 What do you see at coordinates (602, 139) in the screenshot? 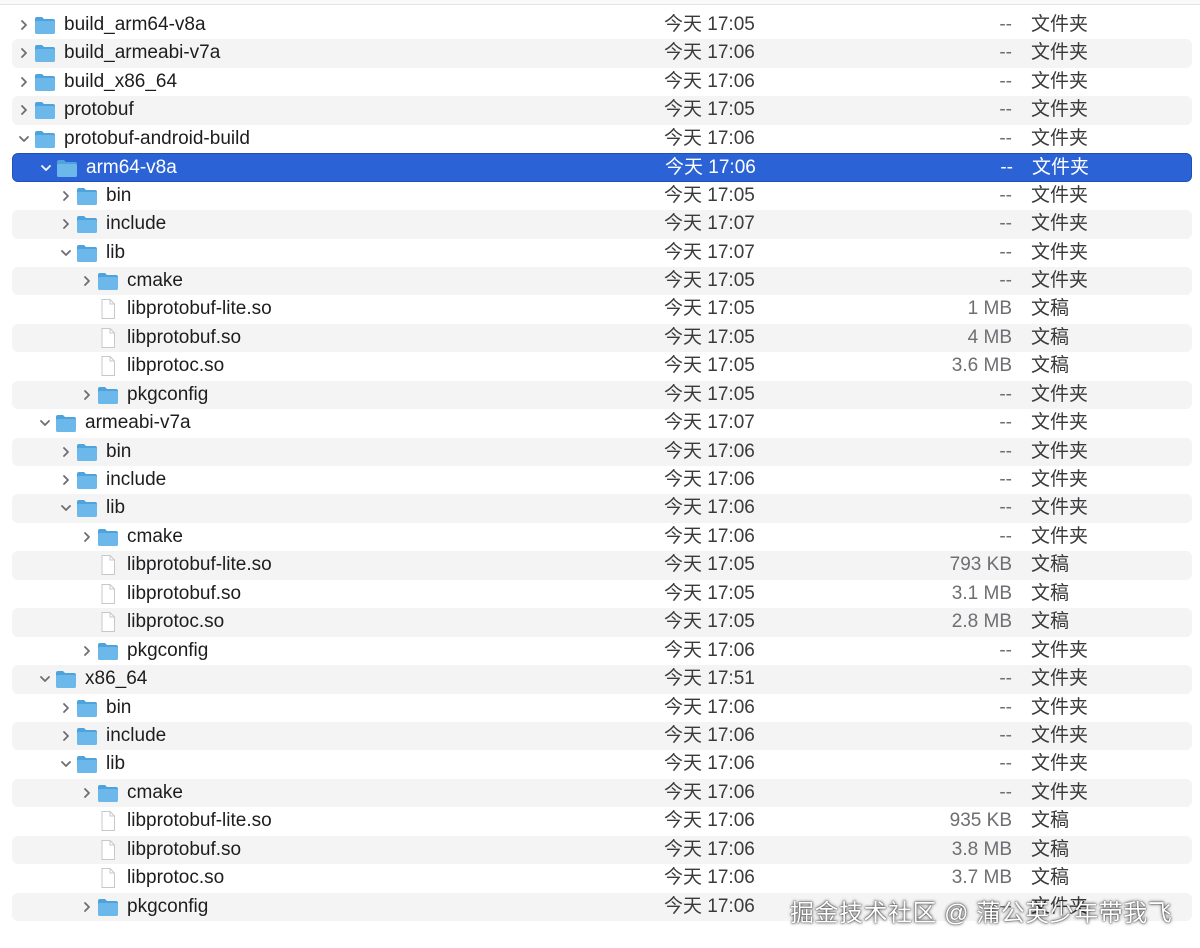
I see `folder-row: protobuf-android-build 今天 17:06 -- 文件夹` at bounding box center [602, 139].